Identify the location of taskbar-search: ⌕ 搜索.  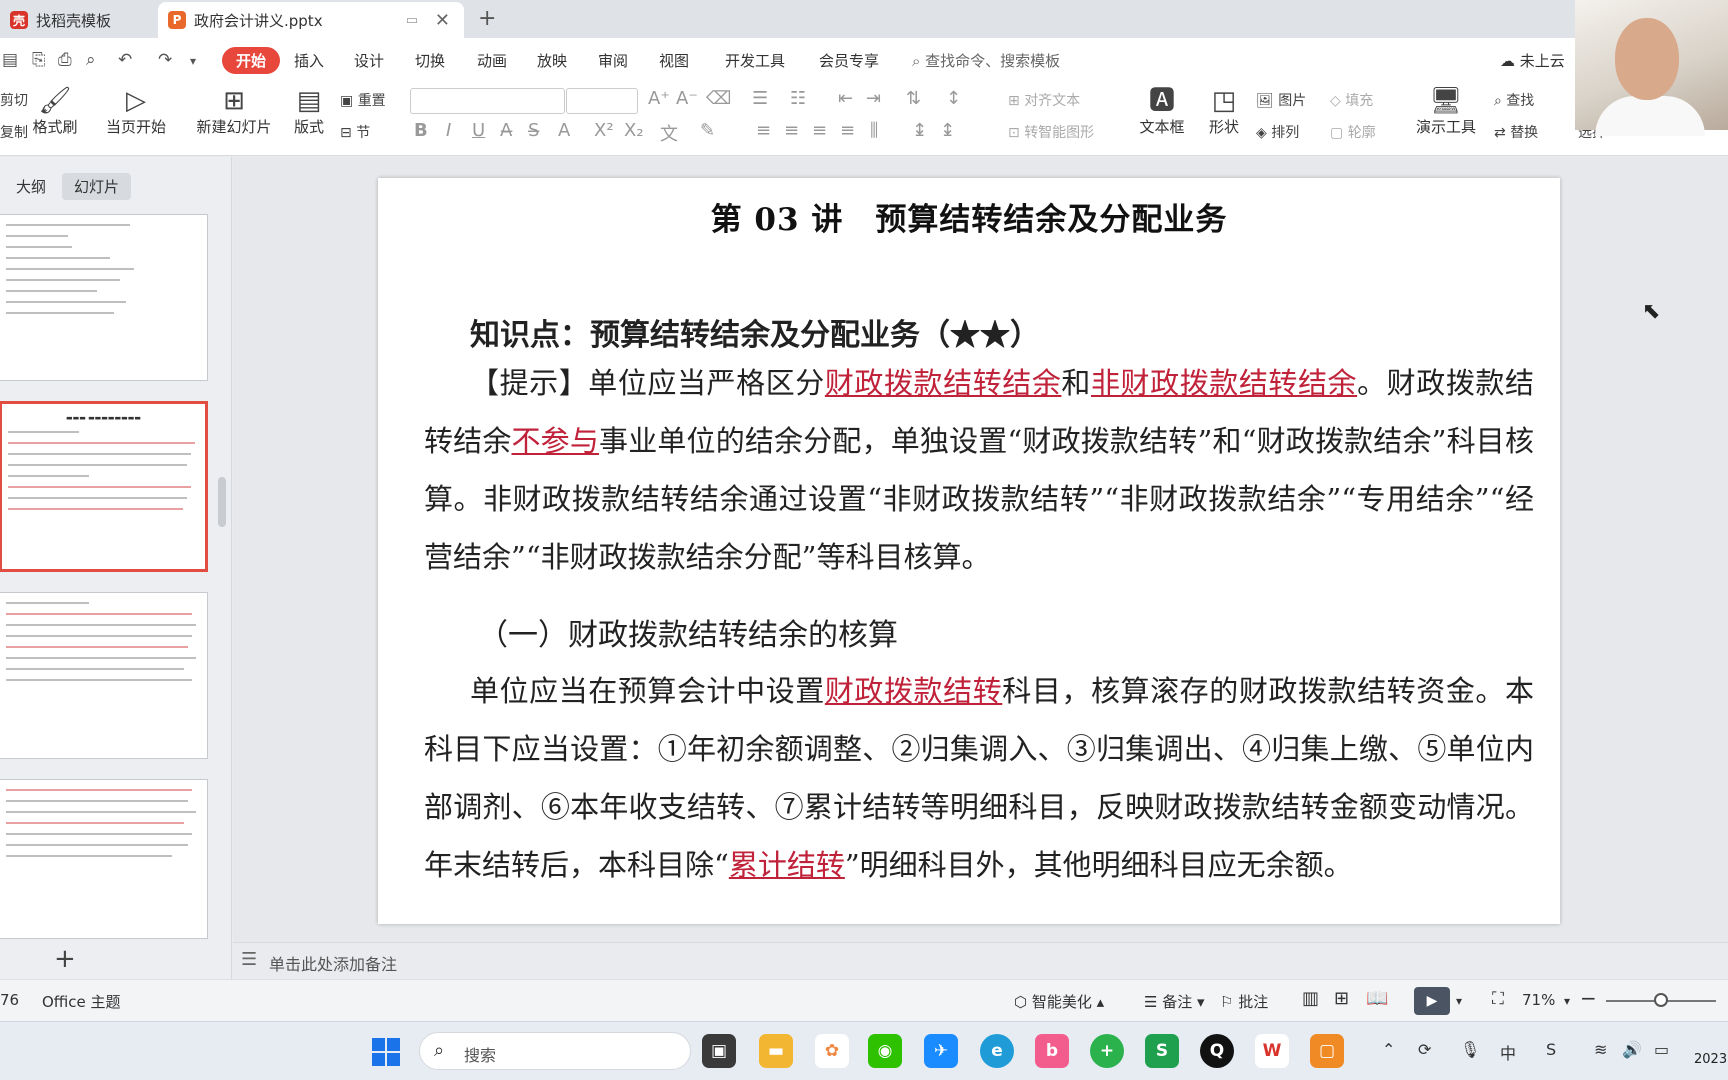
(555, 1051).